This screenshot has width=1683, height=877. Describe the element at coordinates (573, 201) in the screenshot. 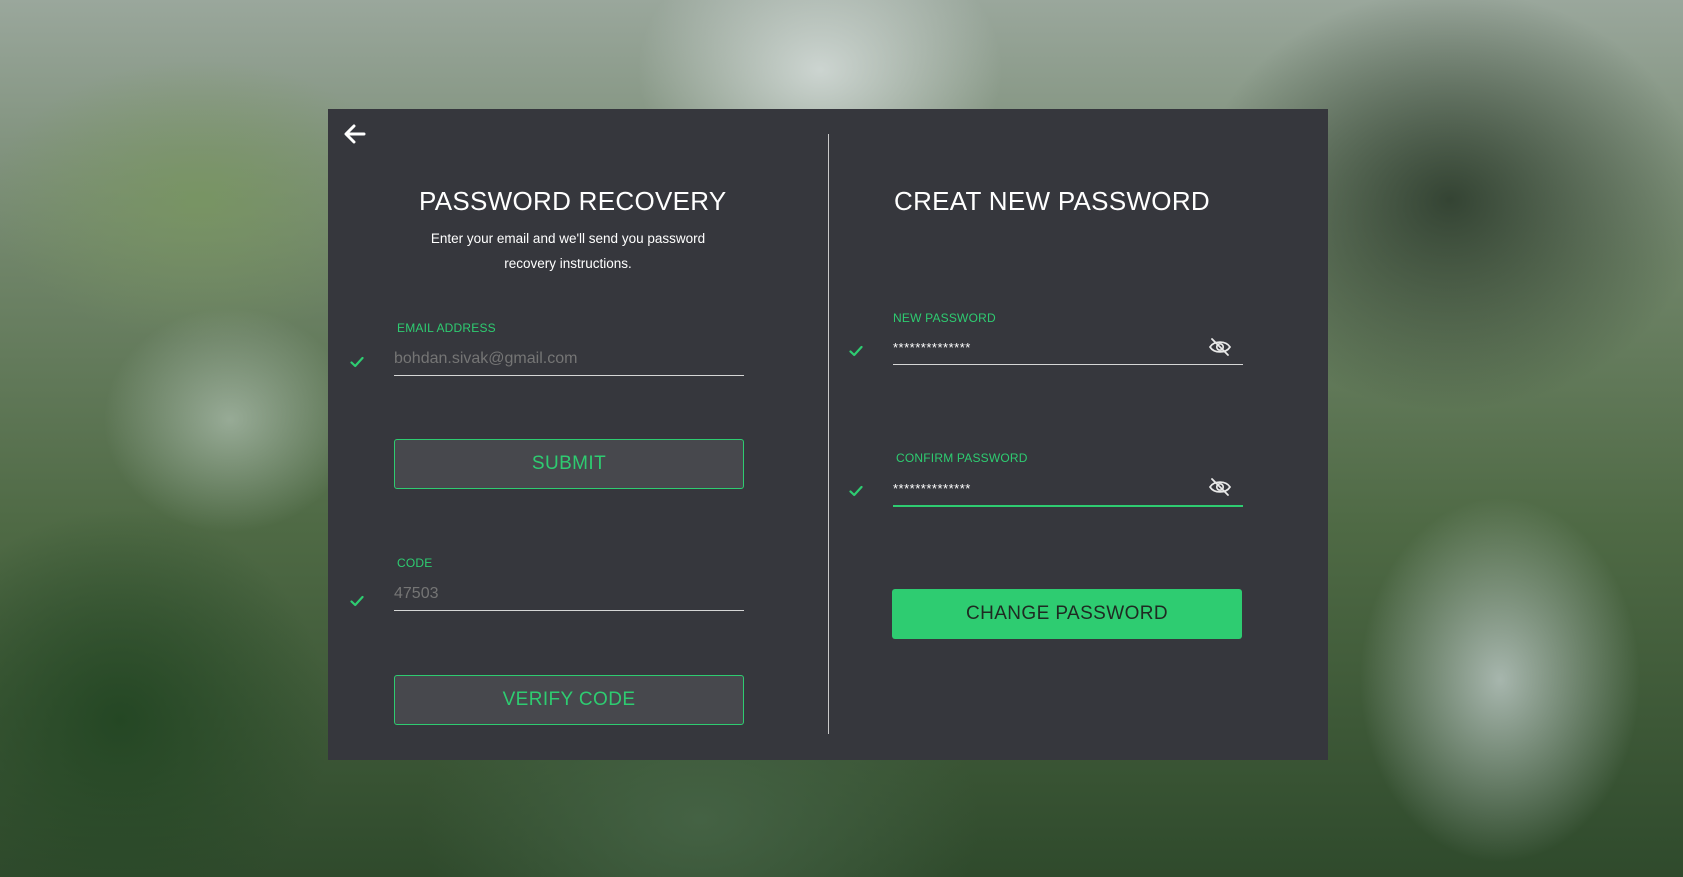

I see `recovery-title: PASSWORD RECOVERY` at that location.